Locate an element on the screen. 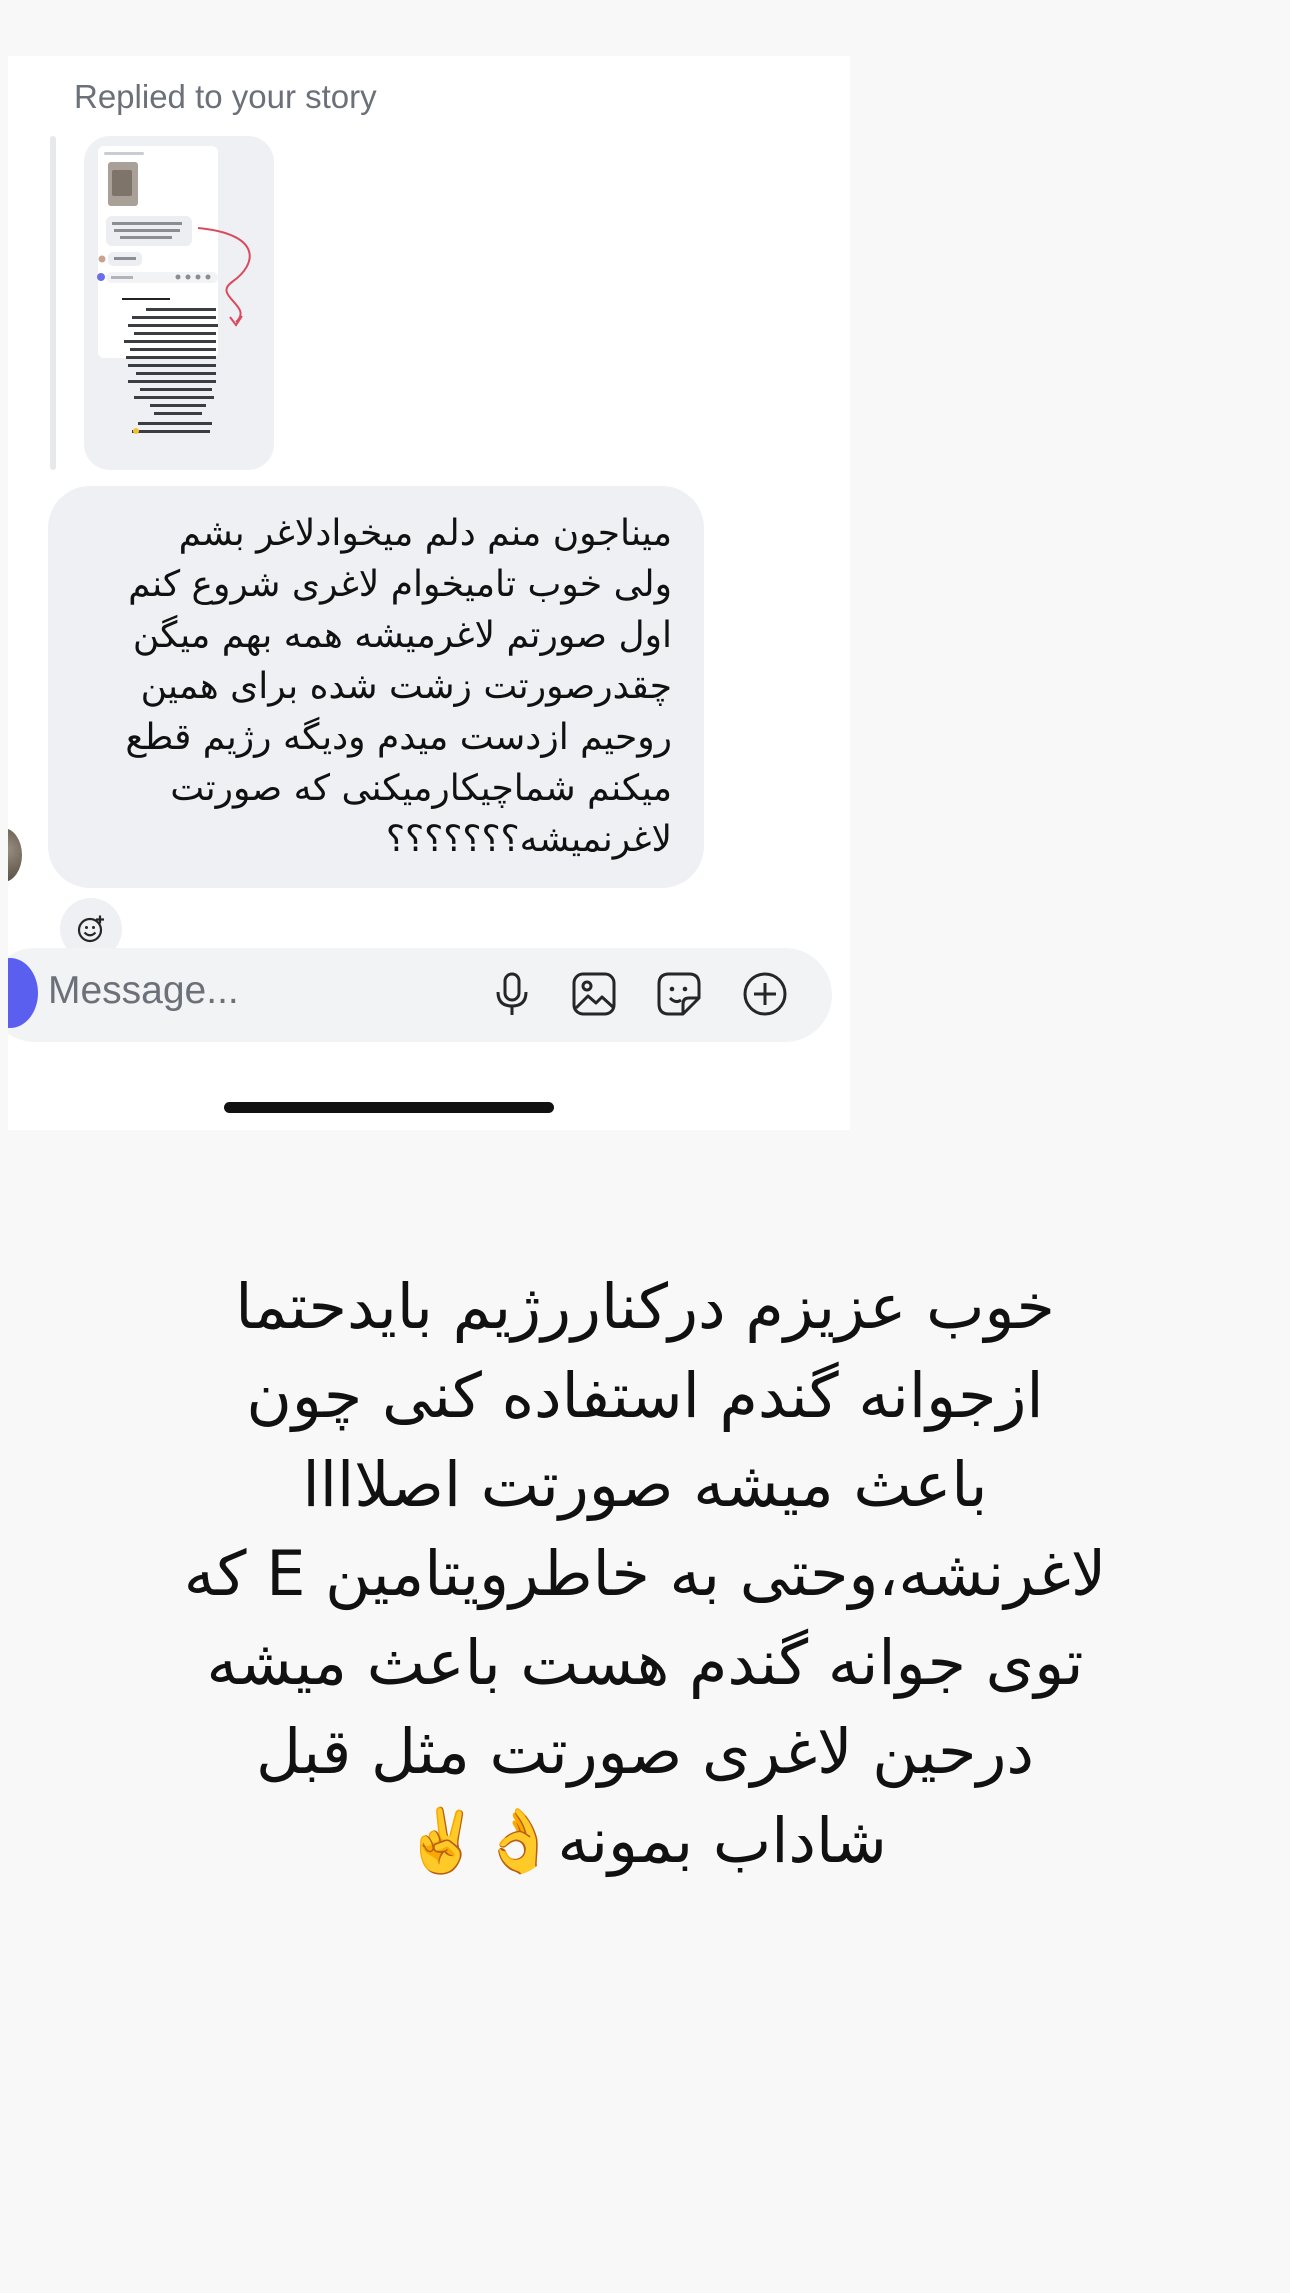 The height and width of the screenshot is (2293, 1290). sticker-icon is located at coordinates (679, 994).